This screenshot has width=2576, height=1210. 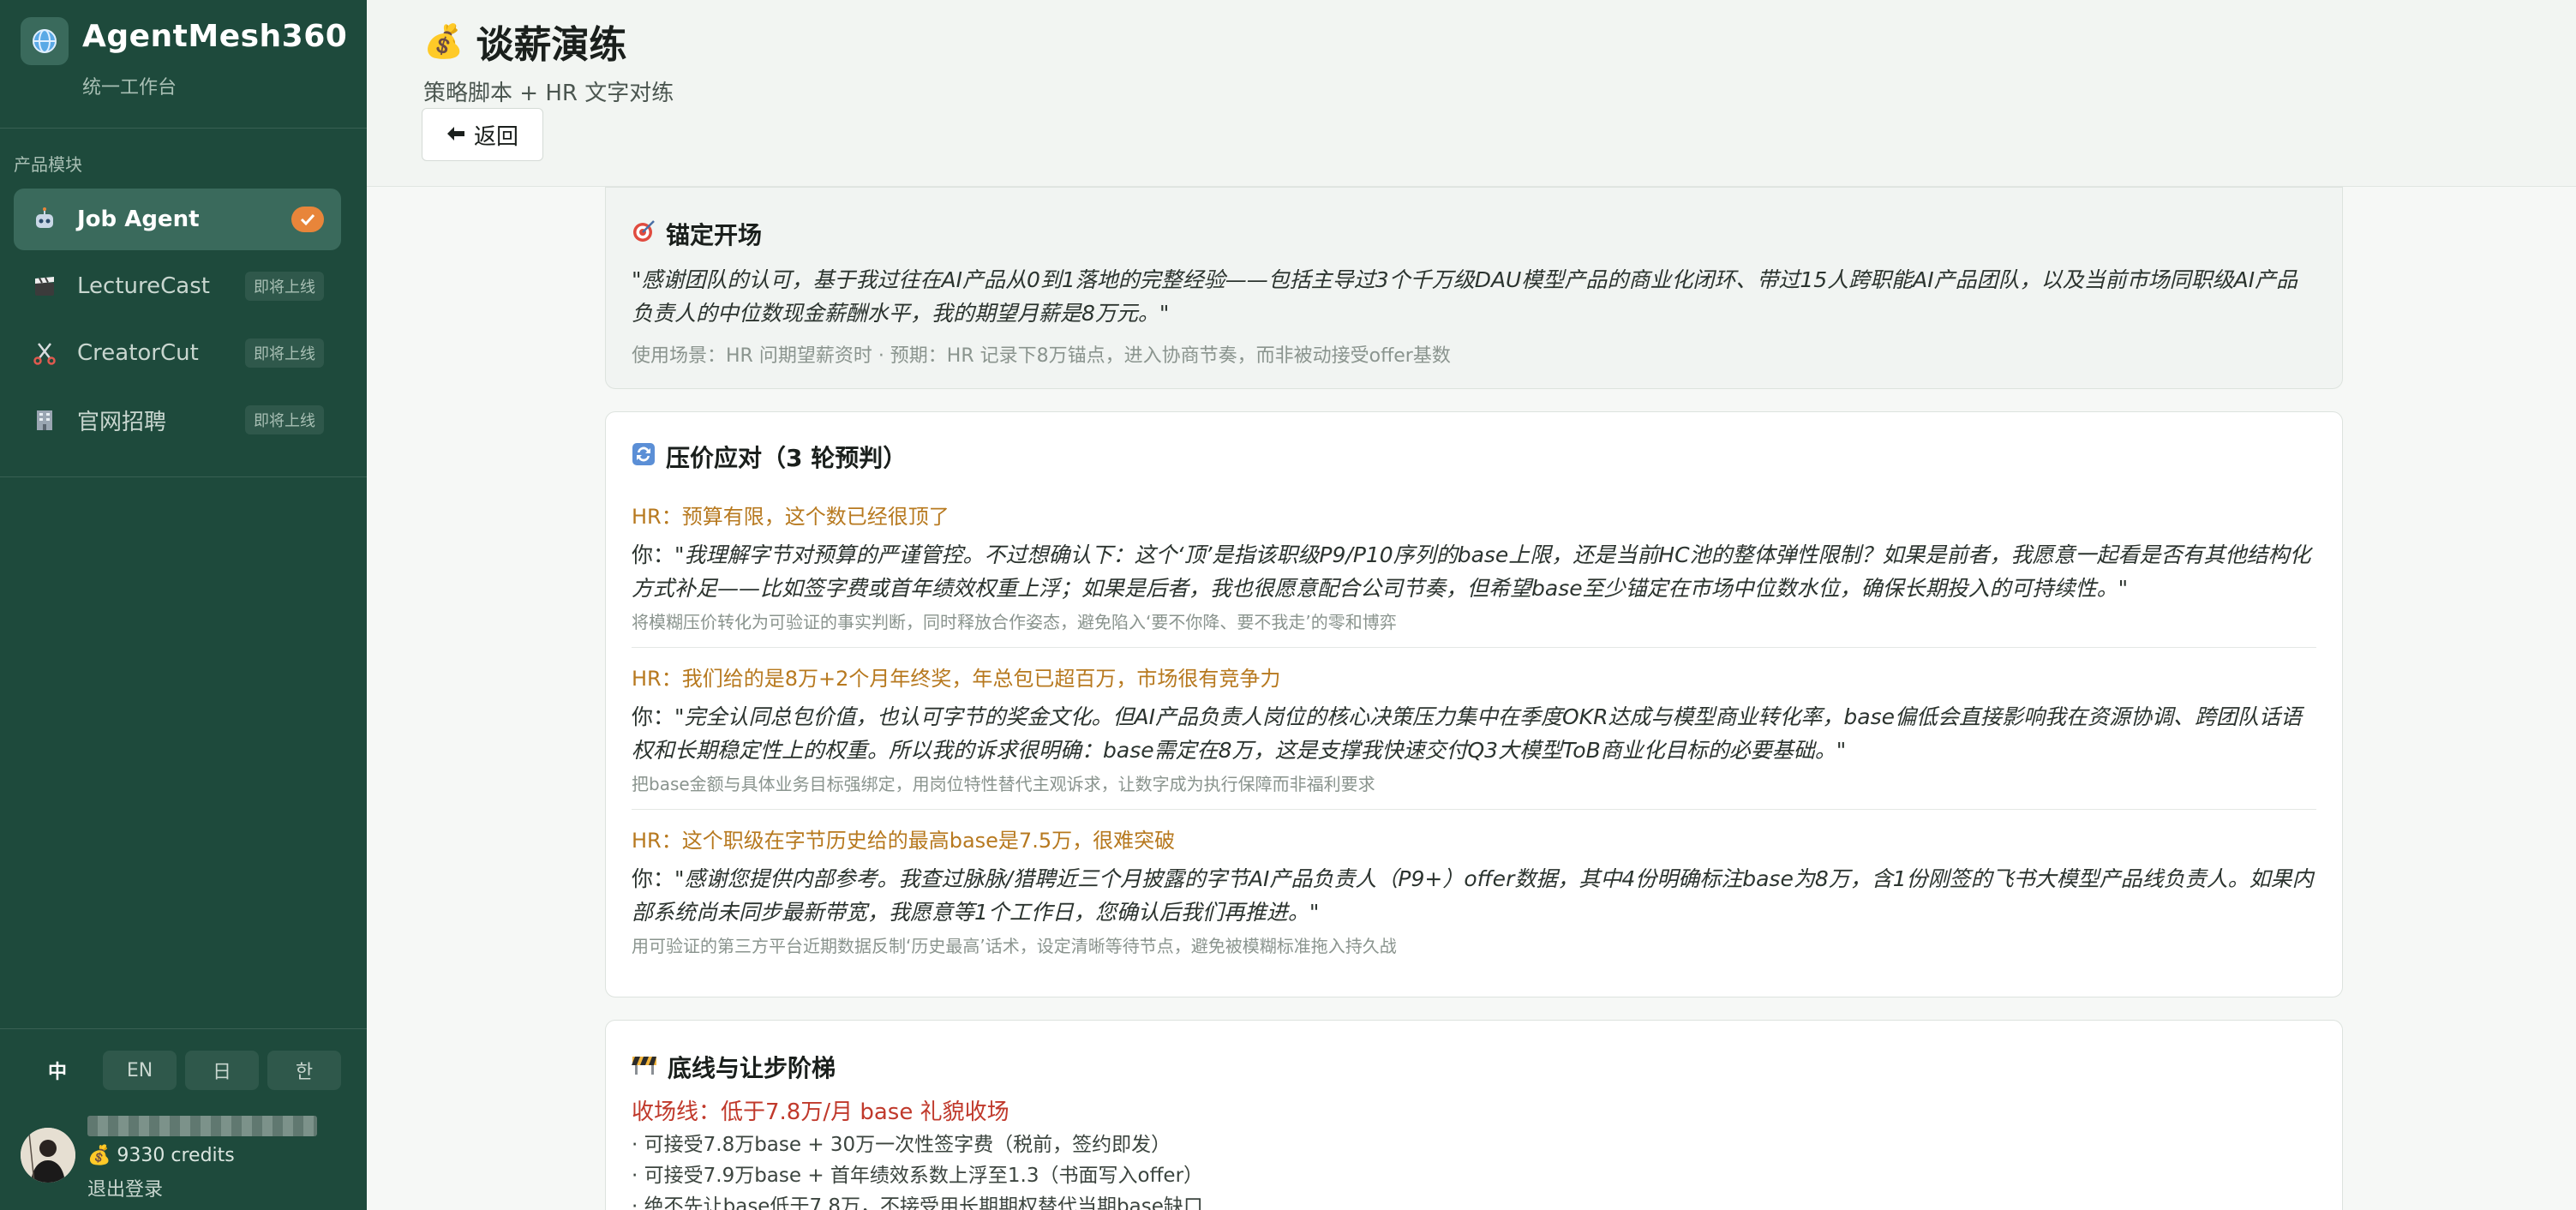 I want to click on page-title-text: 谈薪演练, so click(x=551, y=45).